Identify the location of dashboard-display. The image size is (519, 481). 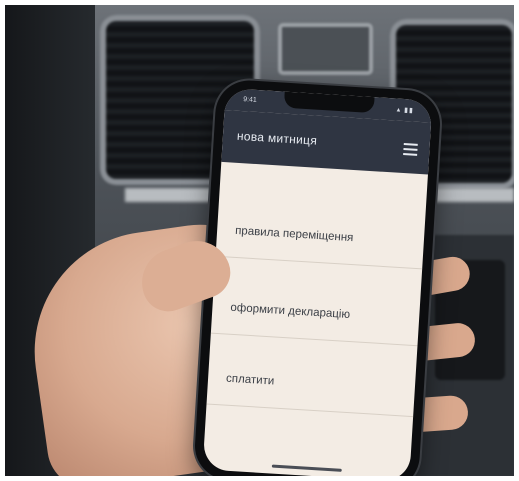
(325, 49).